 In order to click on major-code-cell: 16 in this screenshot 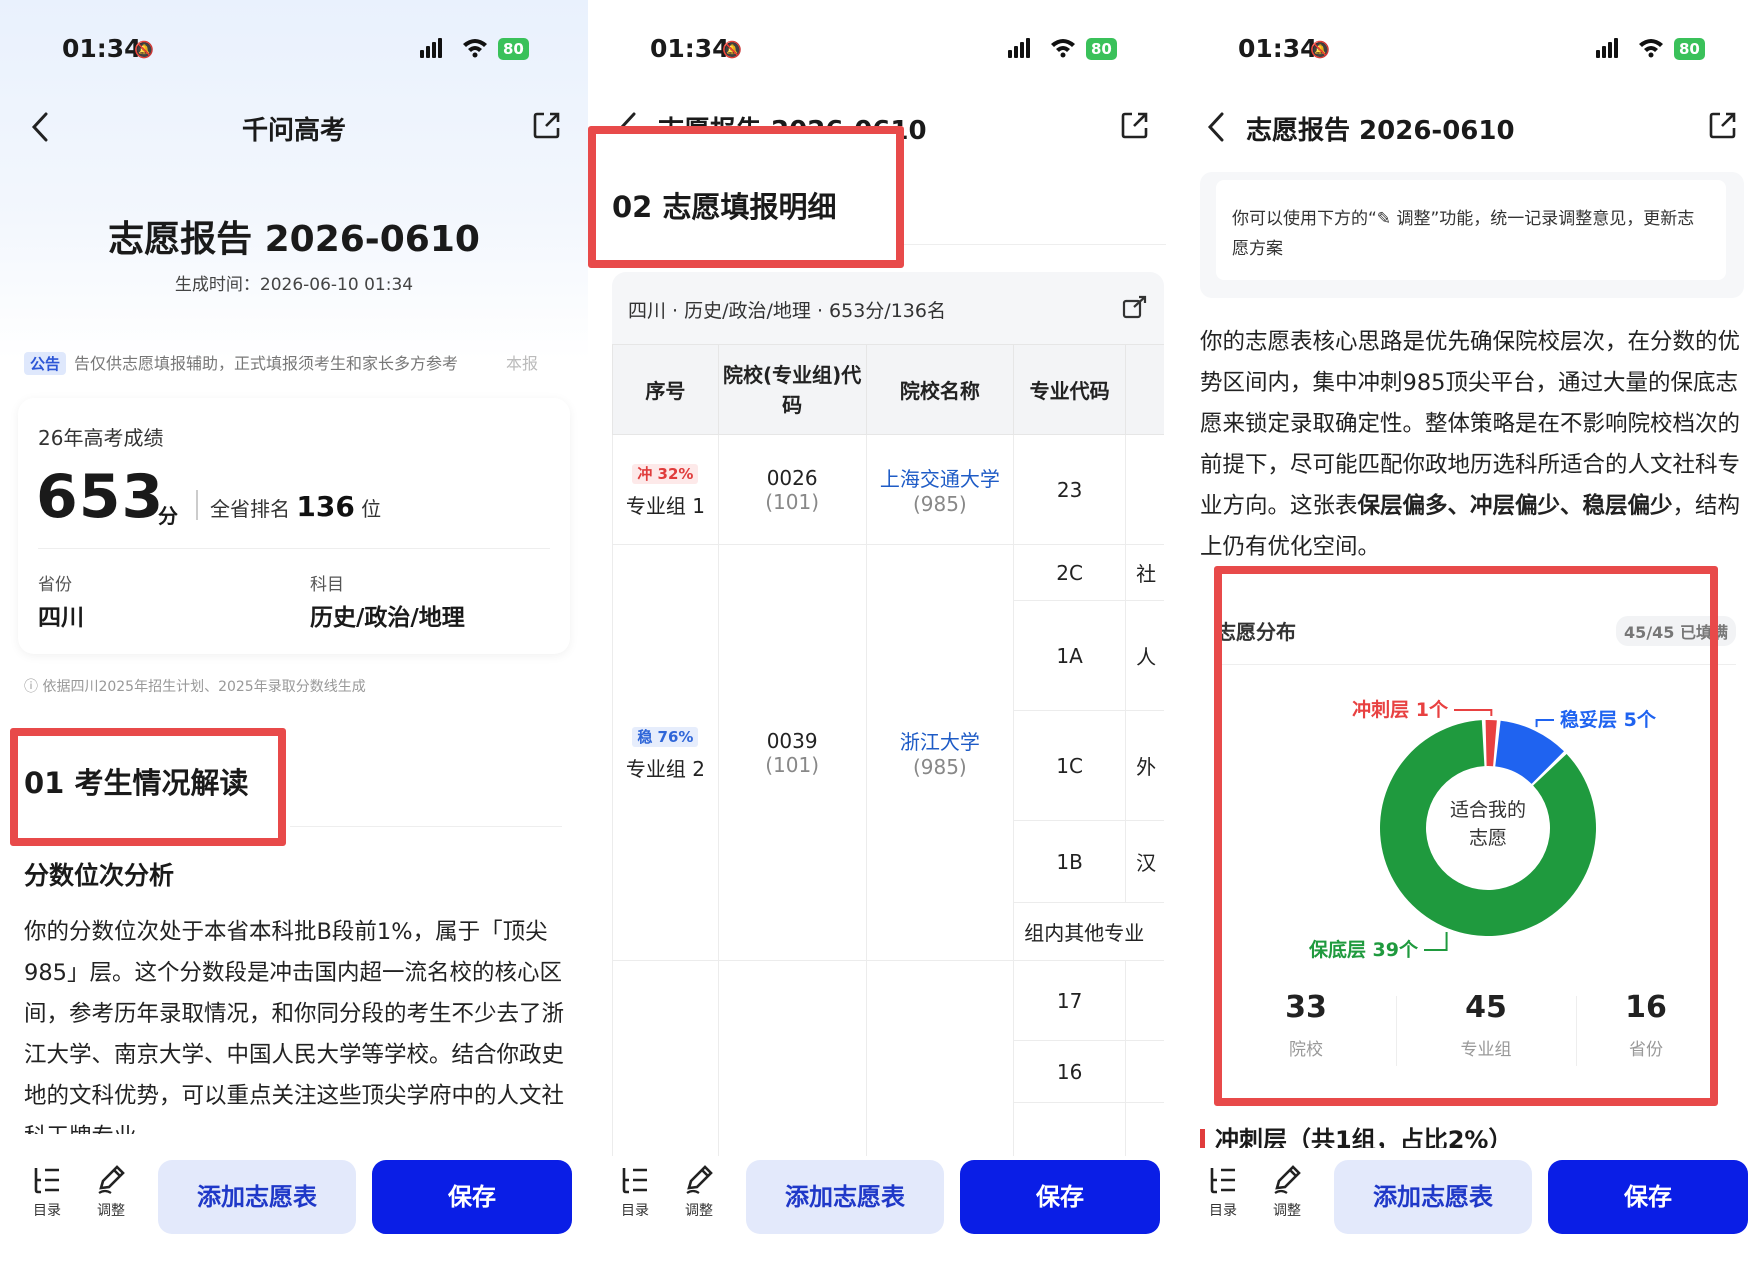, I will do `click(1070, 1071)`.